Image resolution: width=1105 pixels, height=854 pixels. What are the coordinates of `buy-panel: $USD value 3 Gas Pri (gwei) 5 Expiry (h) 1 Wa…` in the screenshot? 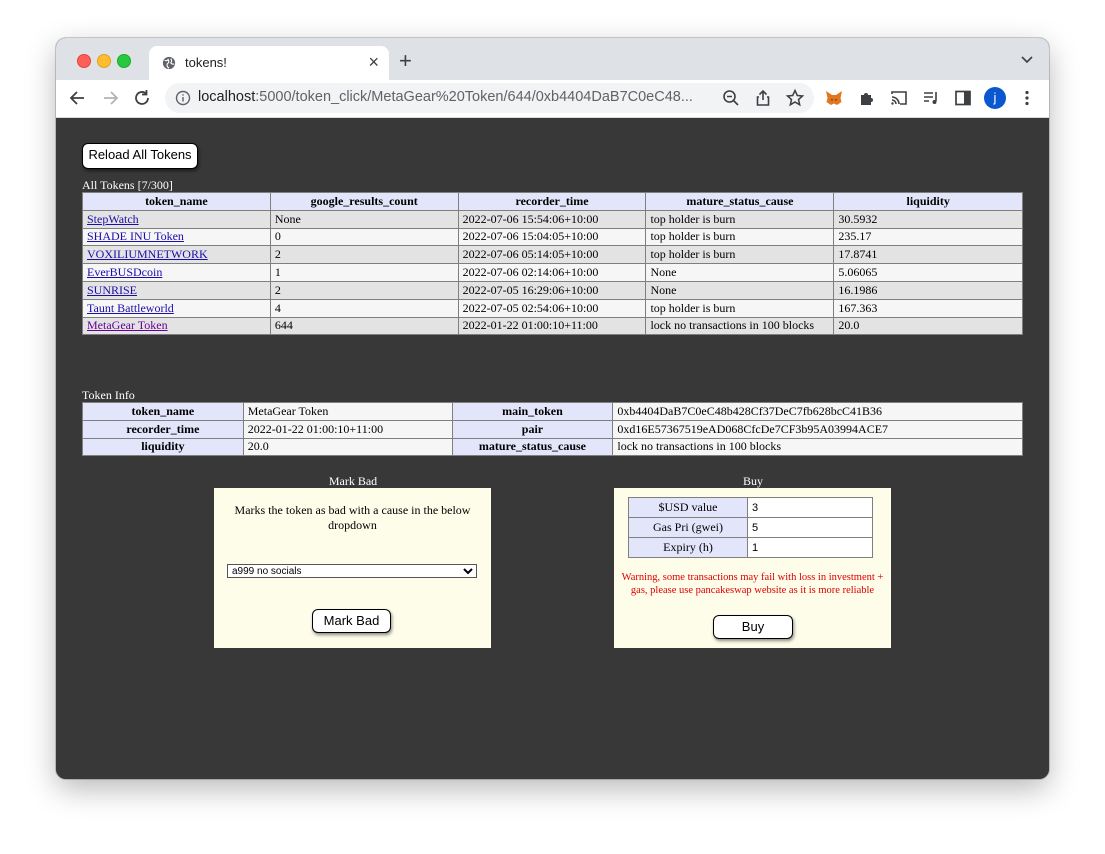 It's located at (752, 568).